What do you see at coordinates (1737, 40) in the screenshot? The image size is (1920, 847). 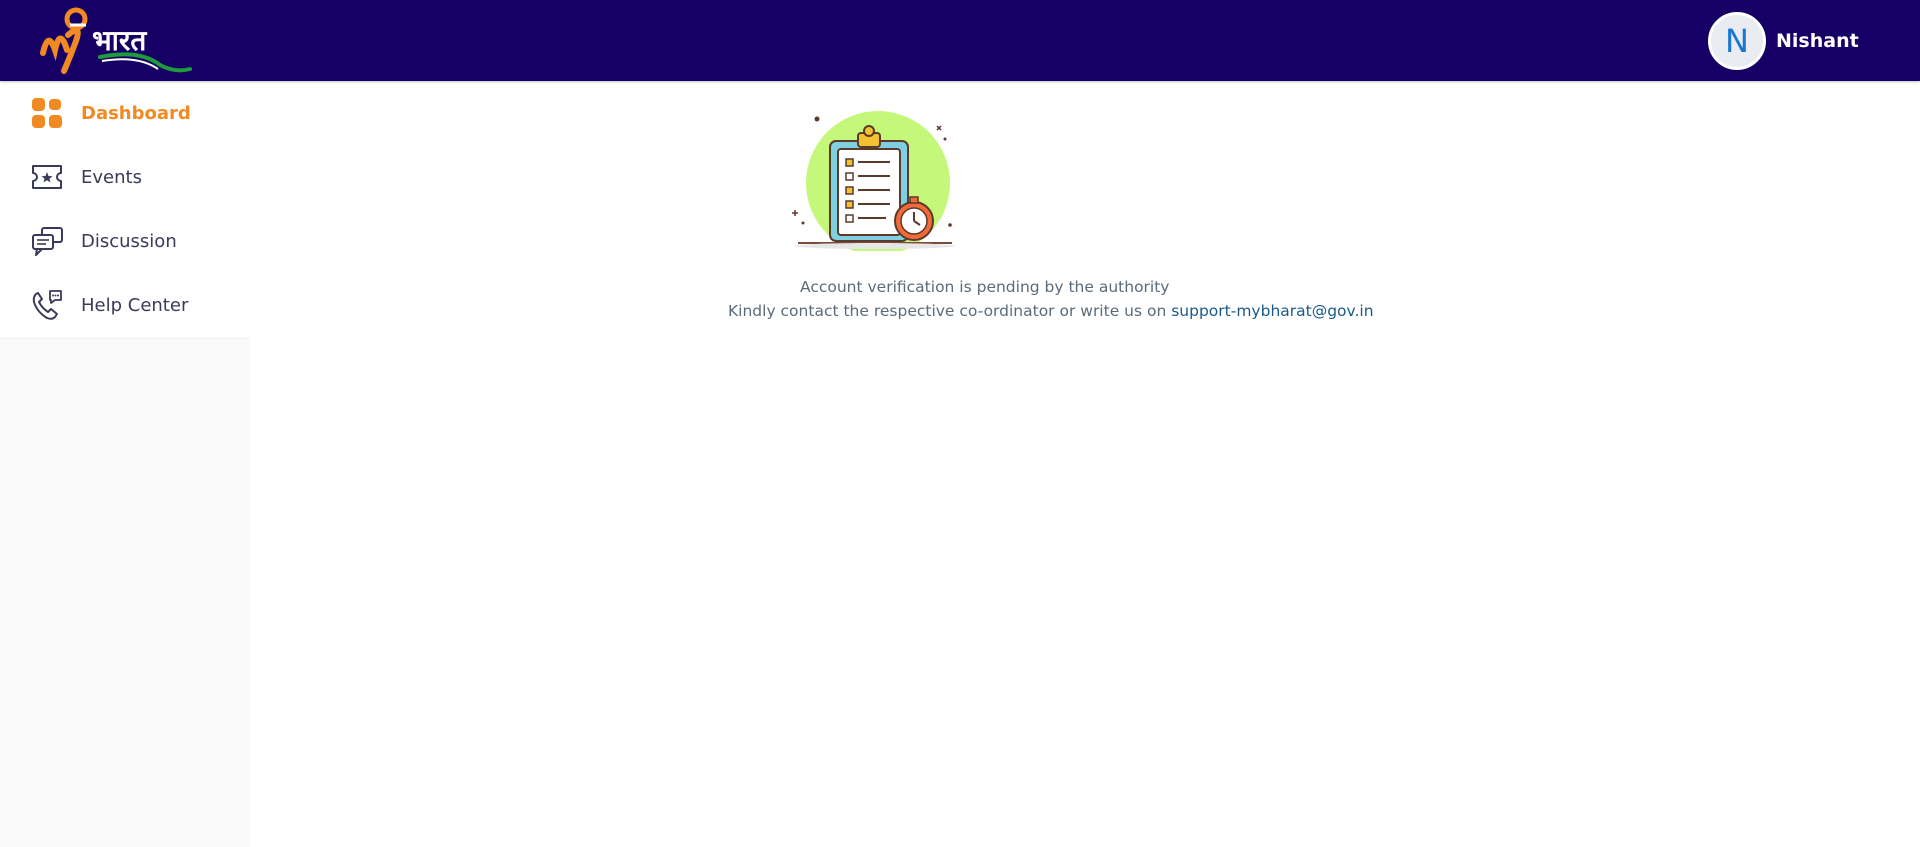 I see `avatar: N` at bounding box center [1737, 40].